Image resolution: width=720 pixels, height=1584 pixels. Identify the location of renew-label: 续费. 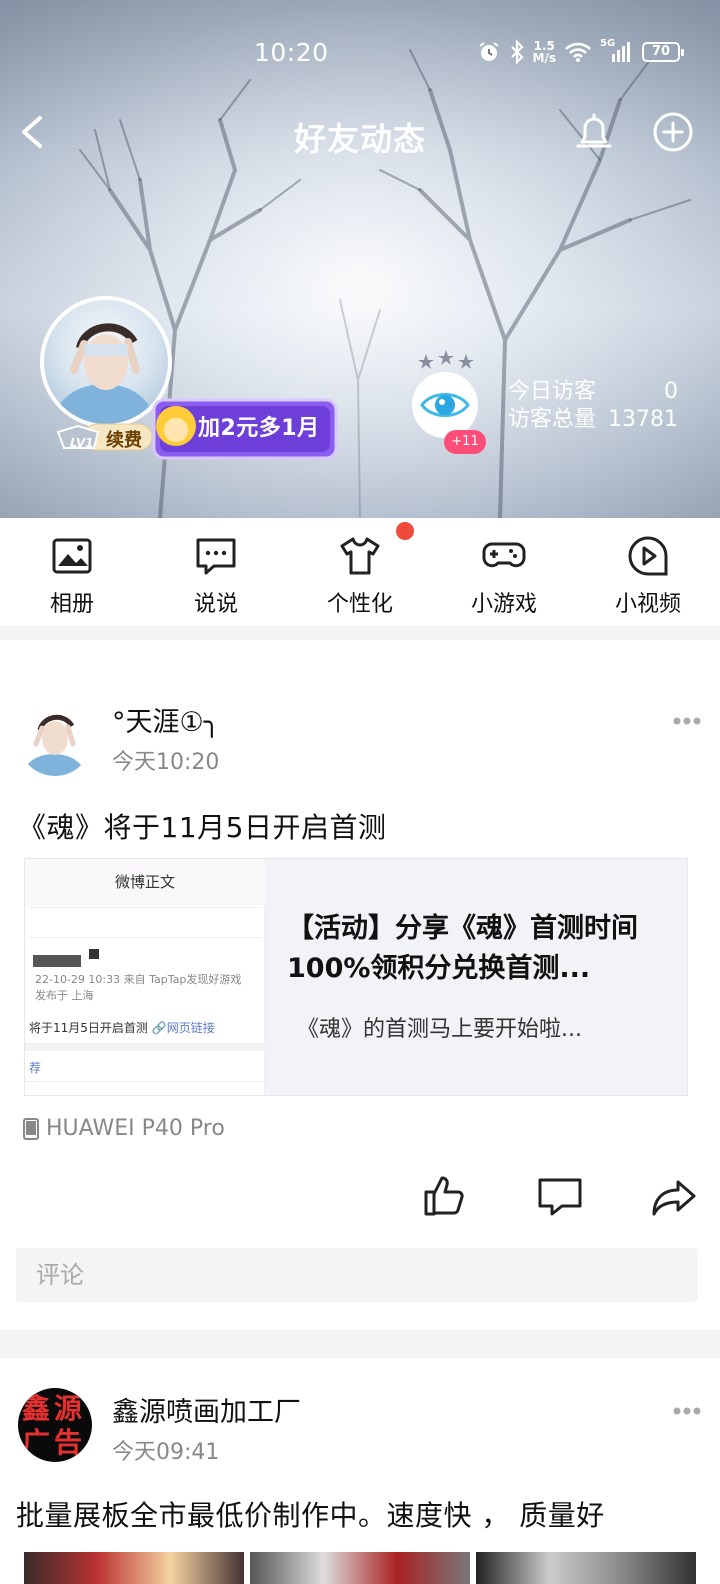
(124, 440).